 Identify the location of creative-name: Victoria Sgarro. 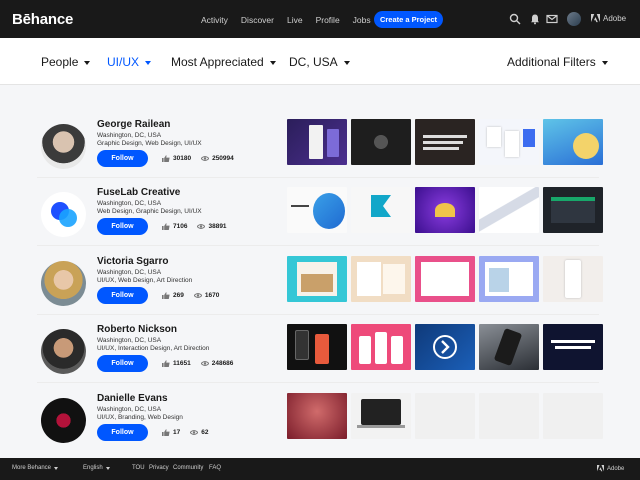
(133, 261).